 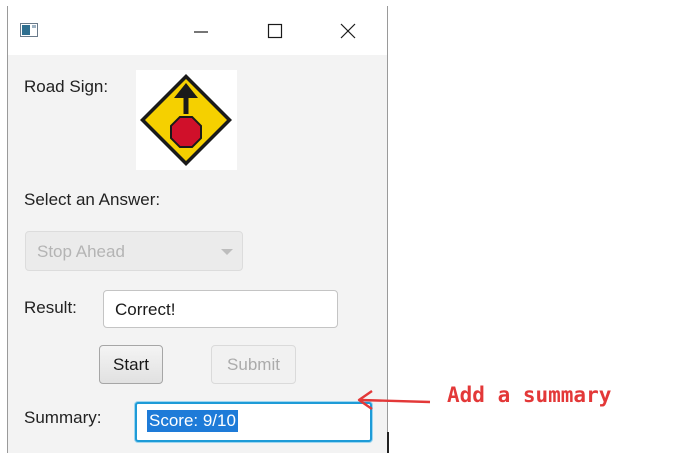 I want to click on title-bar, so click(x=197, y=30).